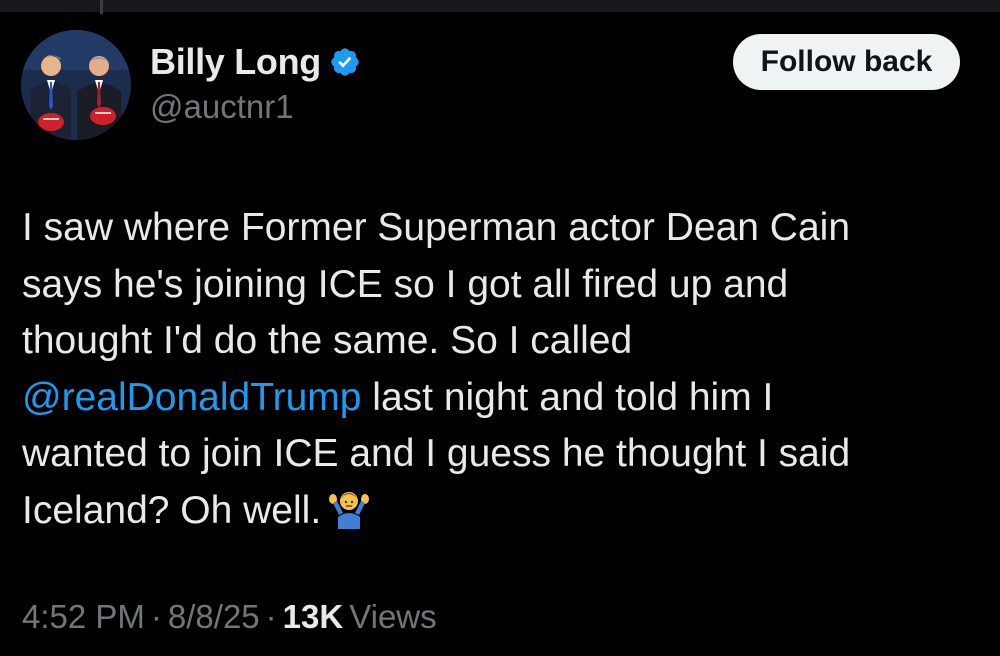 The image size is (1000, 656). I want to click on author-block: Billy Long @auctnr1, so click(255, 83).